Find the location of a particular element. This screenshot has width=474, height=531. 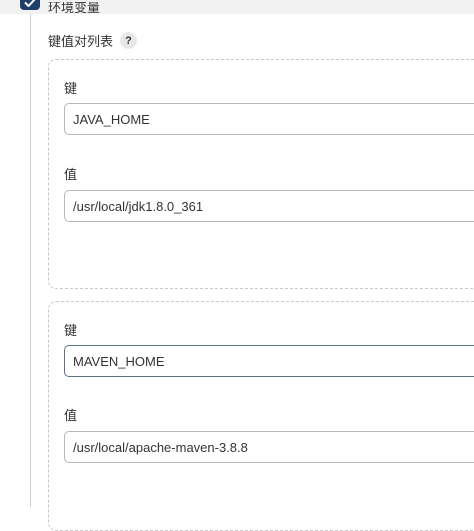

env-vars-checkbox is located at coordinates (30, 5).